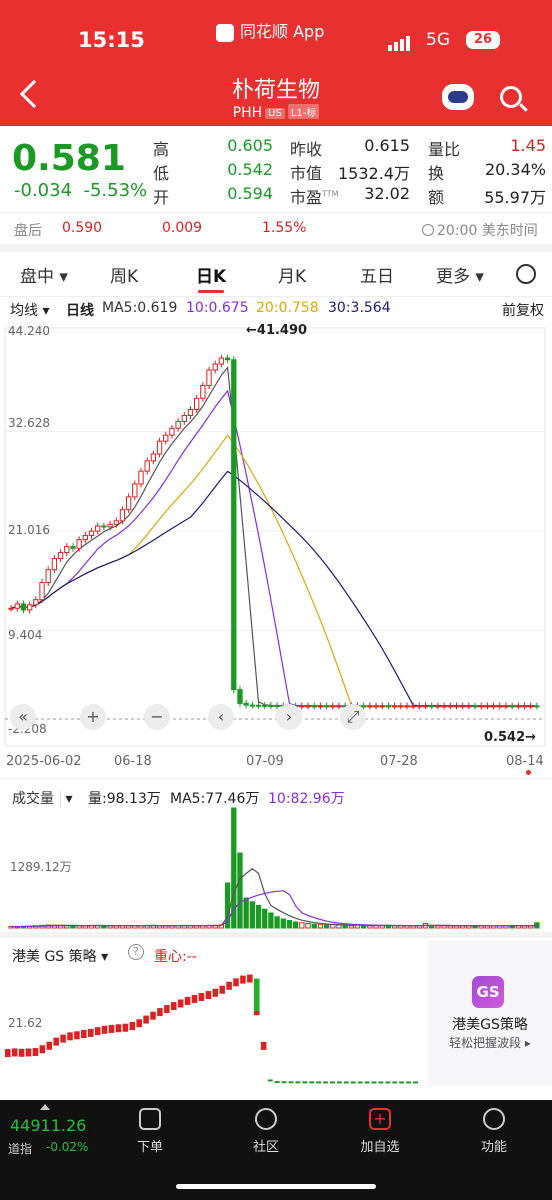 The height and width of the screenshot is (1200, 552). I want to click on prev-close-value: 0.615, so click(387, 145).